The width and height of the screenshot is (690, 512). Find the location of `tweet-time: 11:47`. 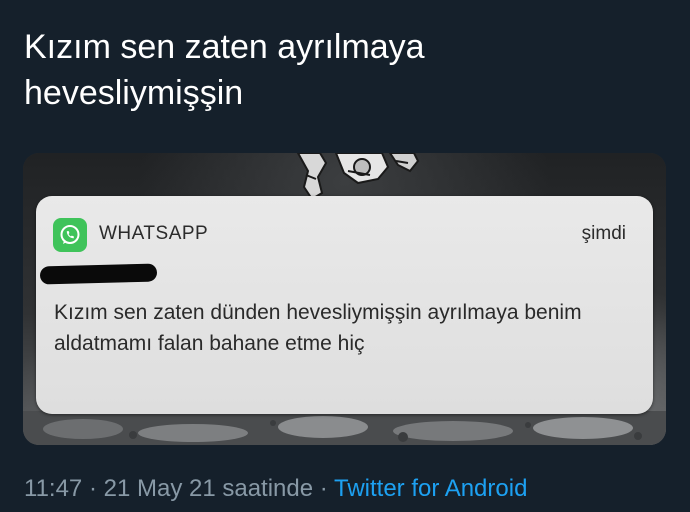

tweet-time: 11:47 is located at coordinates (53, 488).